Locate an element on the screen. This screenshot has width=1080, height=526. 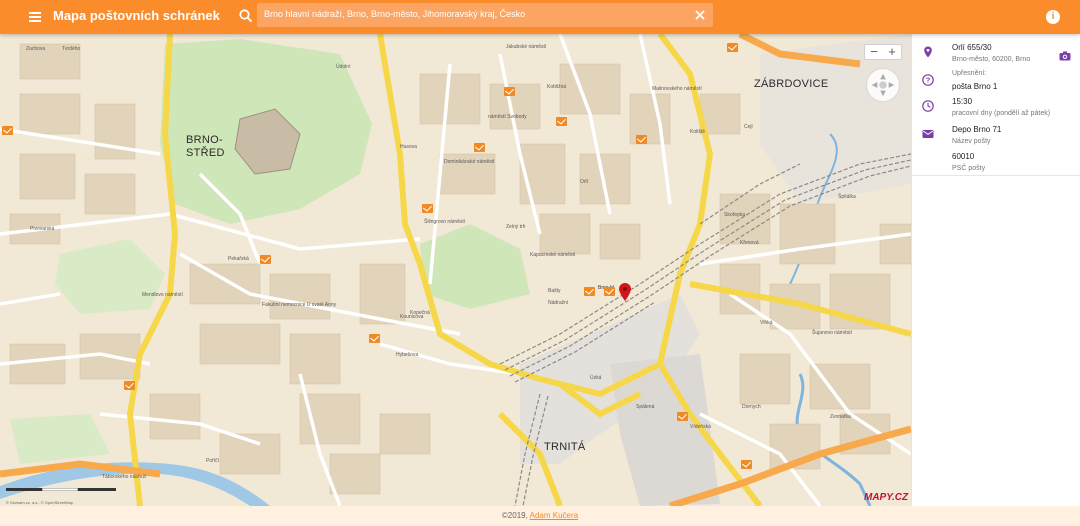
footer: ©2019, Adam Kučera is located at coordinates (540, 516).